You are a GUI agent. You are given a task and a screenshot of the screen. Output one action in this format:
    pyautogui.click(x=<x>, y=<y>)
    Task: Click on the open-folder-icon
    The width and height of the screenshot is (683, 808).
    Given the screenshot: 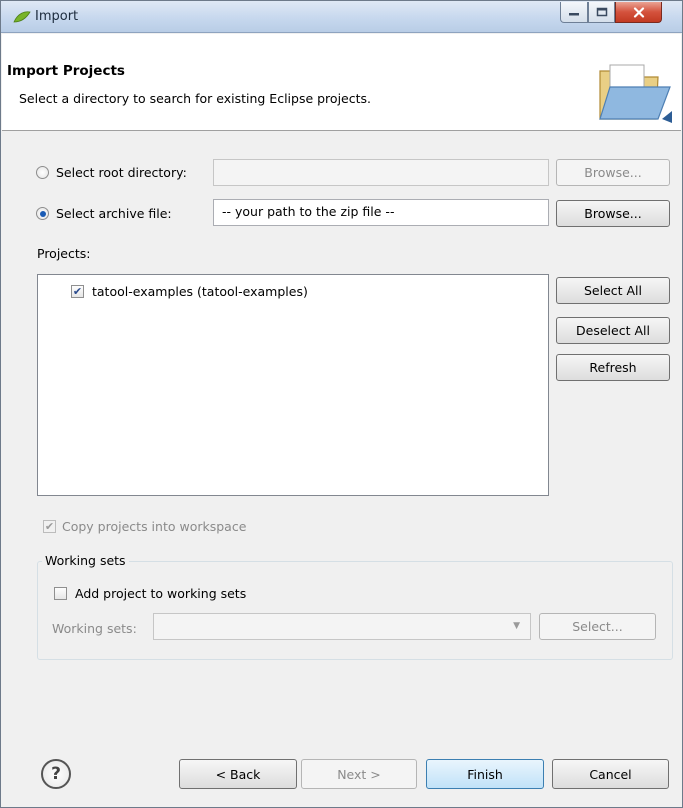 What is the action you would take?
    pyautogui.click(x=635, y=93)
    